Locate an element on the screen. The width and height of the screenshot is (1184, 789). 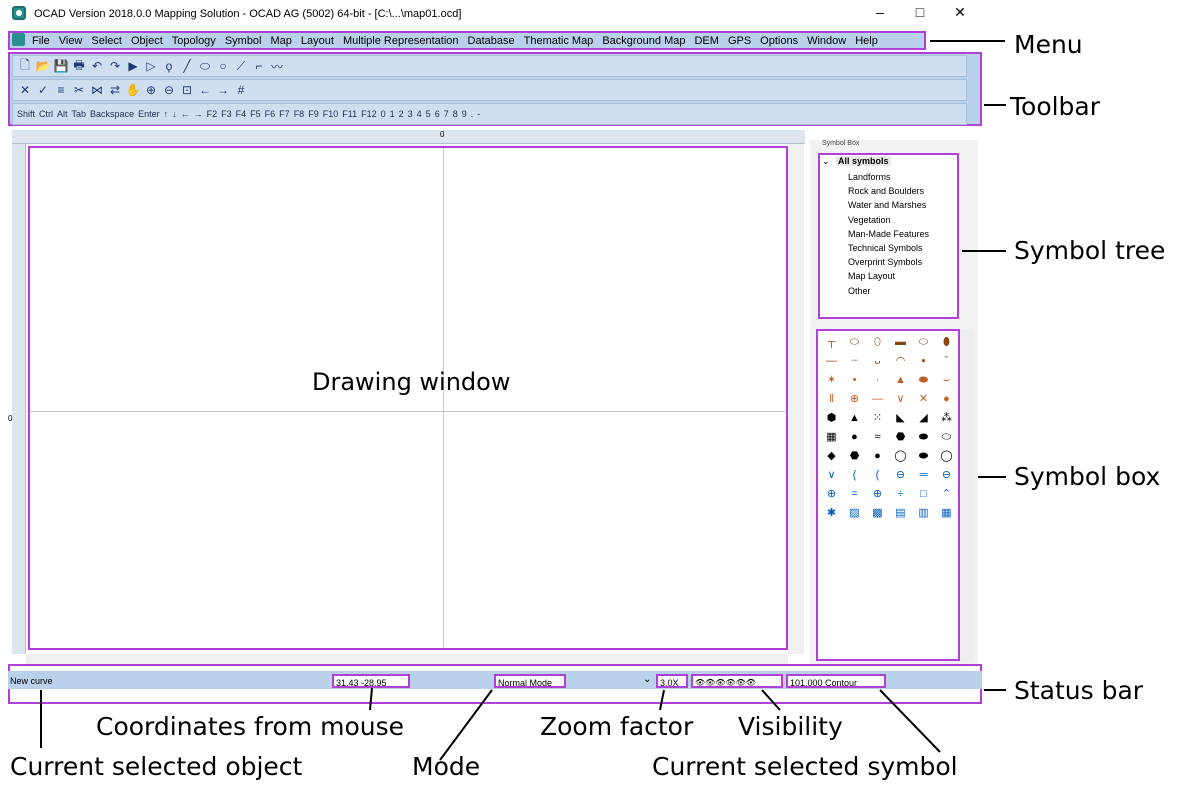
coords-arrow is located at coordinates (371, 699).